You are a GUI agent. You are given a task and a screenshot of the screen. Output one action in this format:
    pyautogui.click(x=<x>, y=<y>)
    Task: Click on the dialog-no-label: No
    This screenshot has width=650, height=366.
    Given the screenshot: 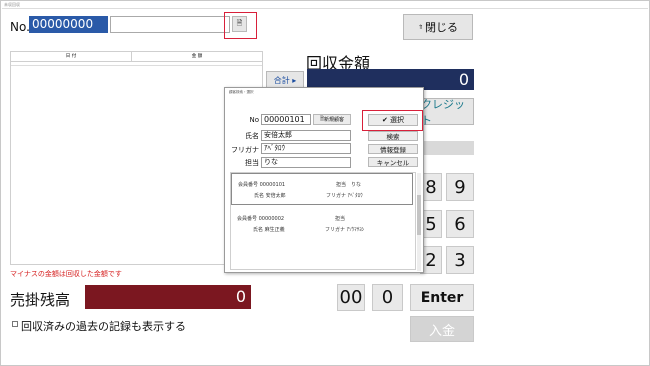 What is the action you would take?
    pyautogui.click(x=254, y=120)
    